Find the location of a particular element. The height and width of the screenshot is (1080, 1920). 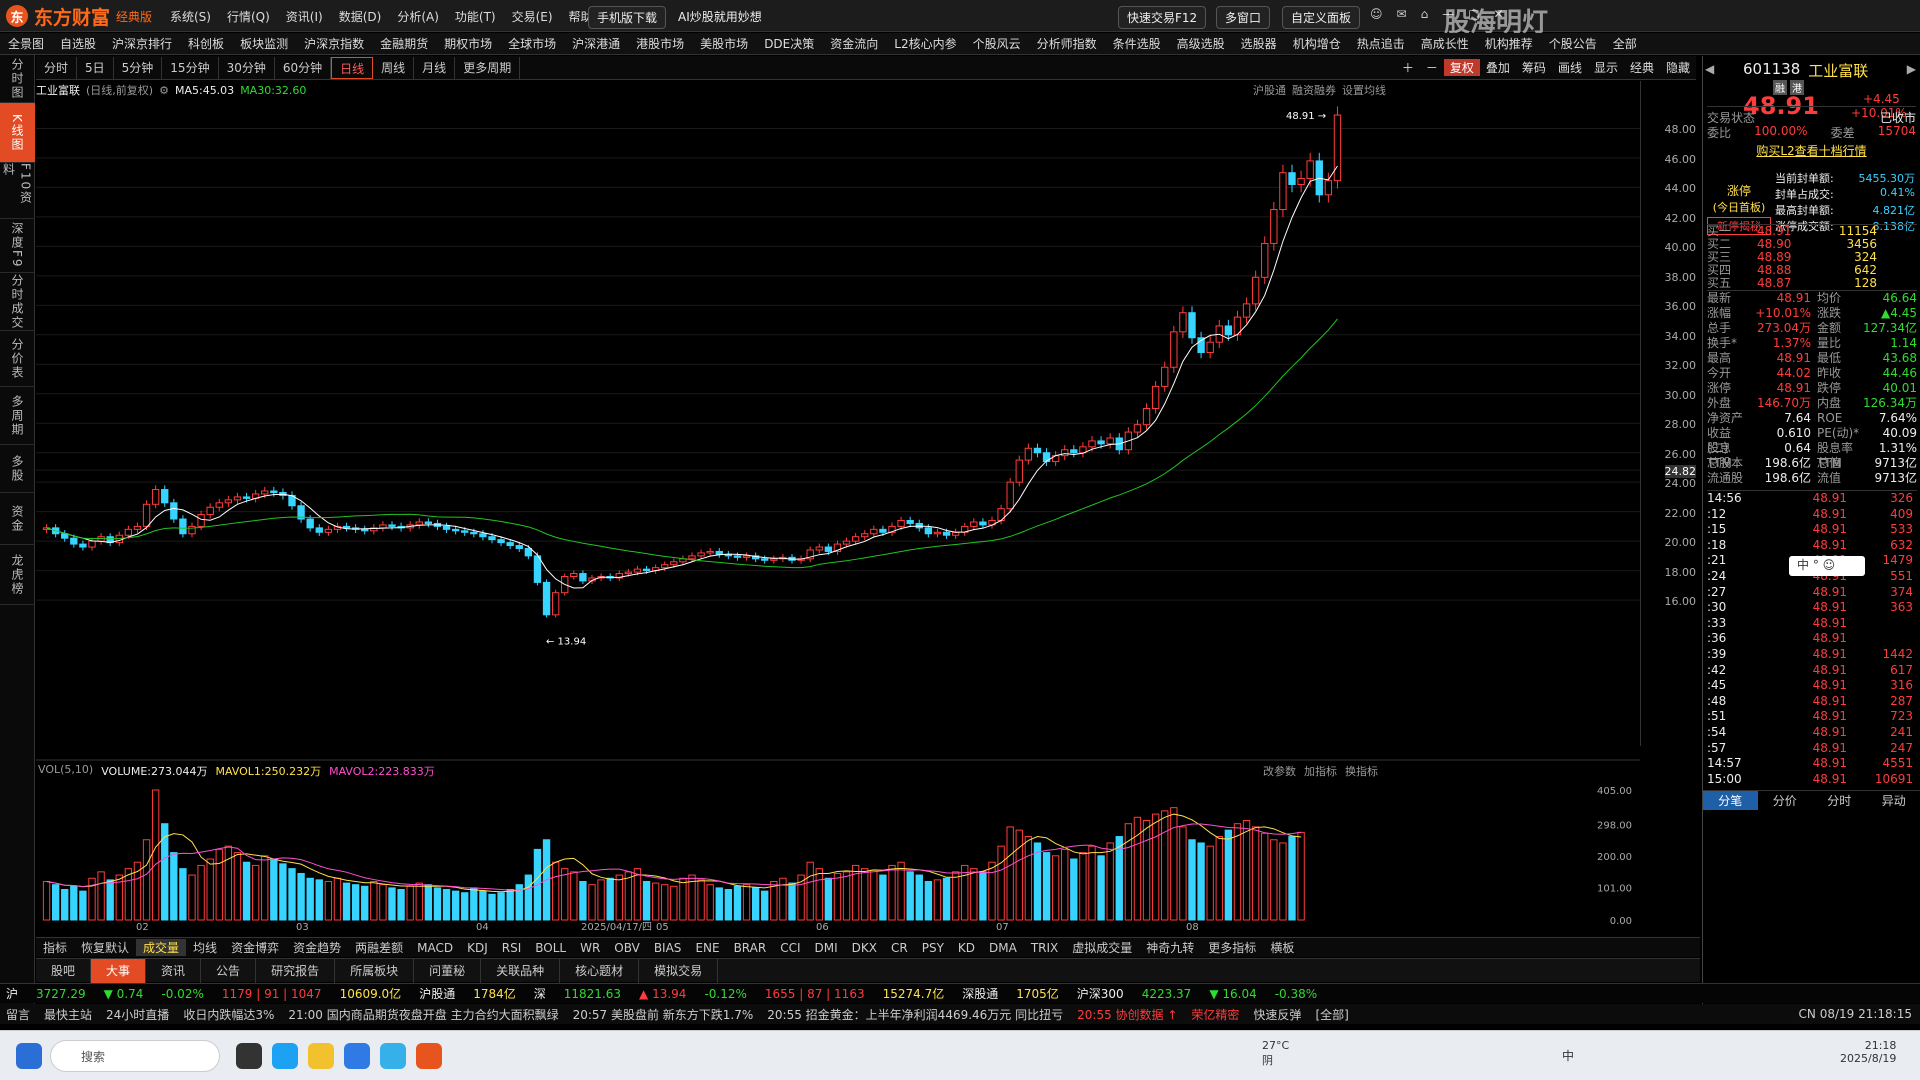

prev-stock-icon: ◀ is located at coordinates (1709, 69).